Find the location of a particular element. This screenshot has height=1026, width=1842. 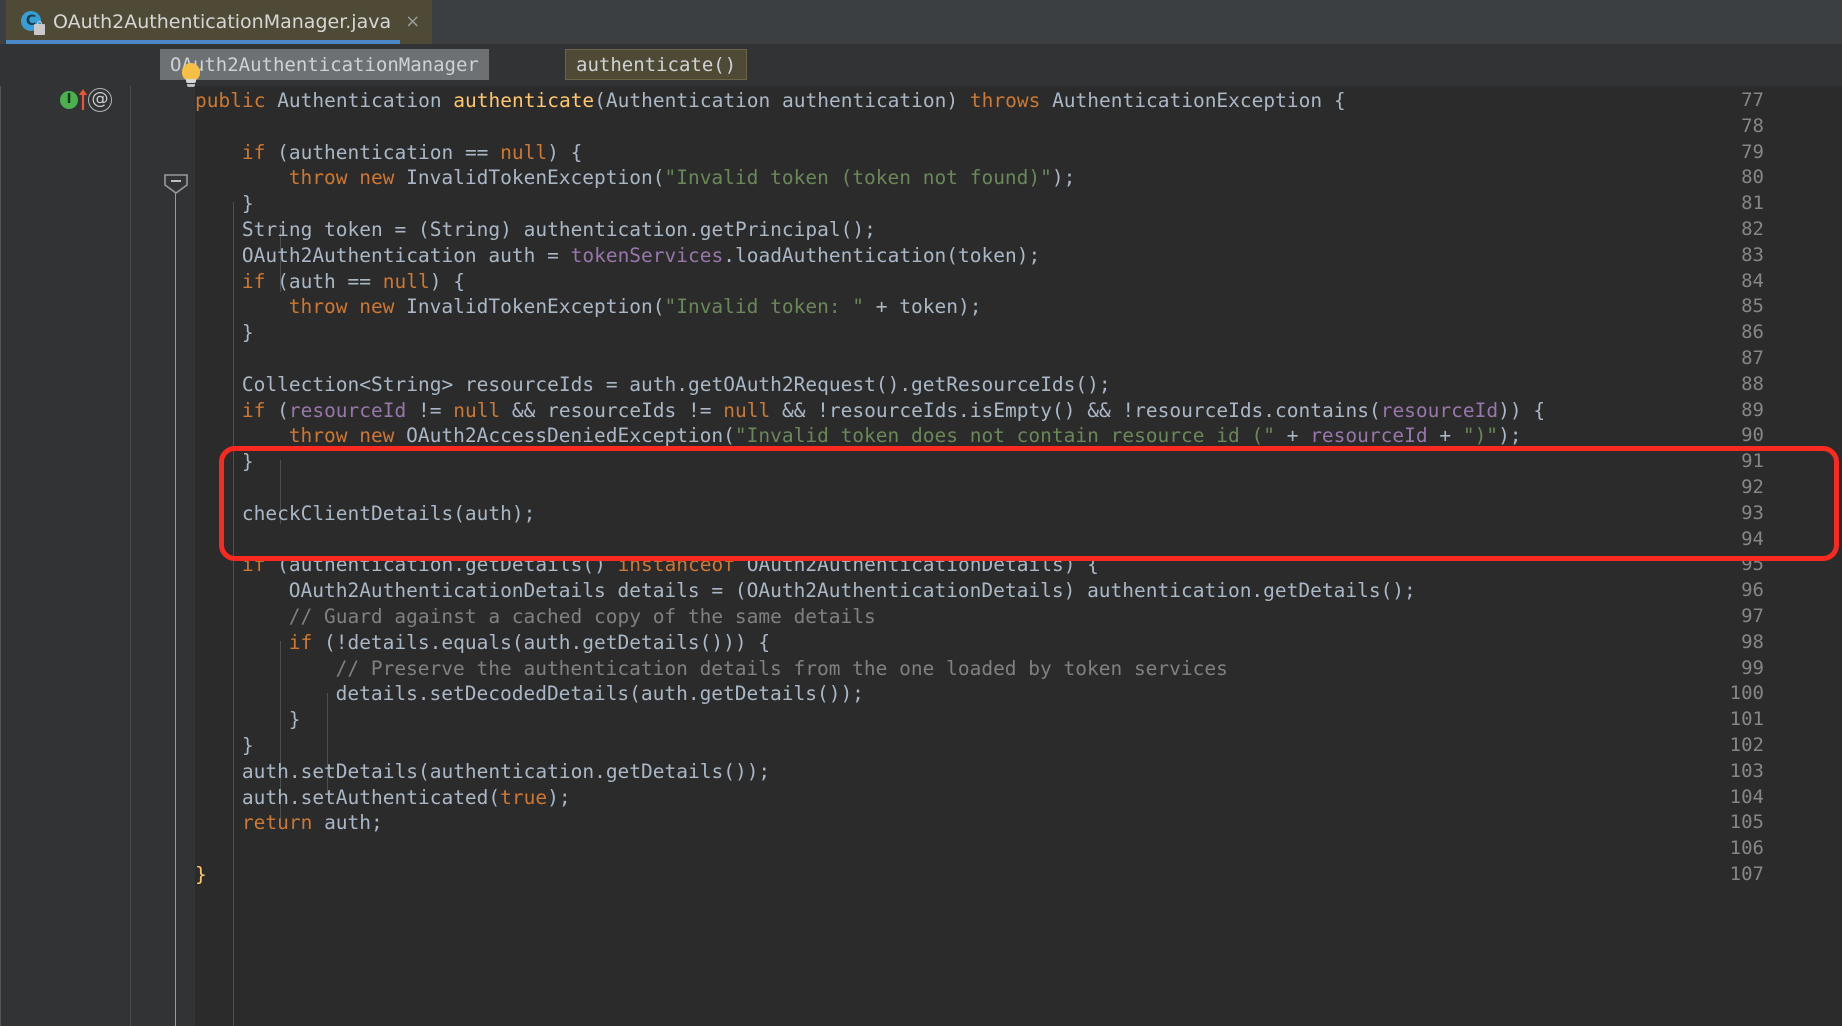

code-token: instanceof is located at coordinates (676, 565).